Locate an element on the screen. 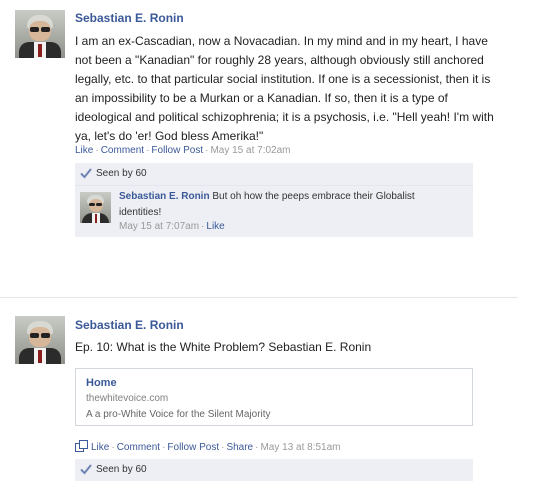  share-icon is located at coordinates (81, 446).